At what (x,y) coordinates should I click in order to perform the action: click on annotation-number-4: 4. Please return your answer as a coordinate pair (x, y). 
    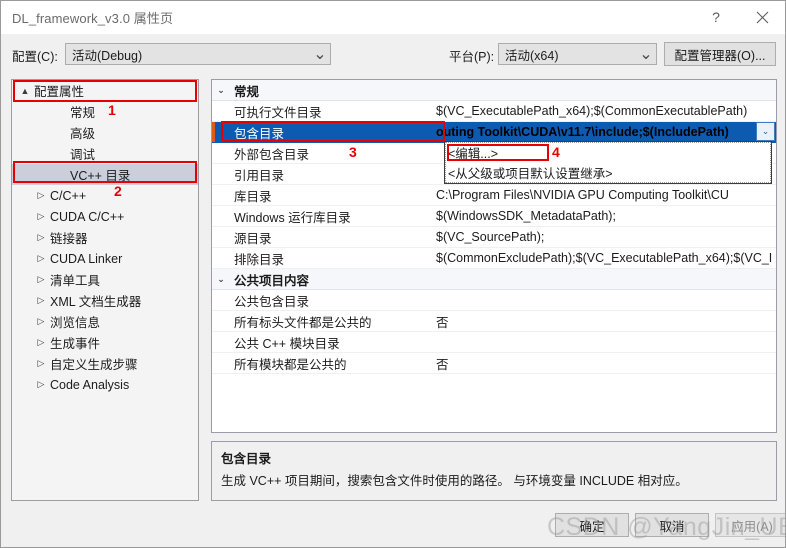
    Looking at the image, I should click on (556, 152).